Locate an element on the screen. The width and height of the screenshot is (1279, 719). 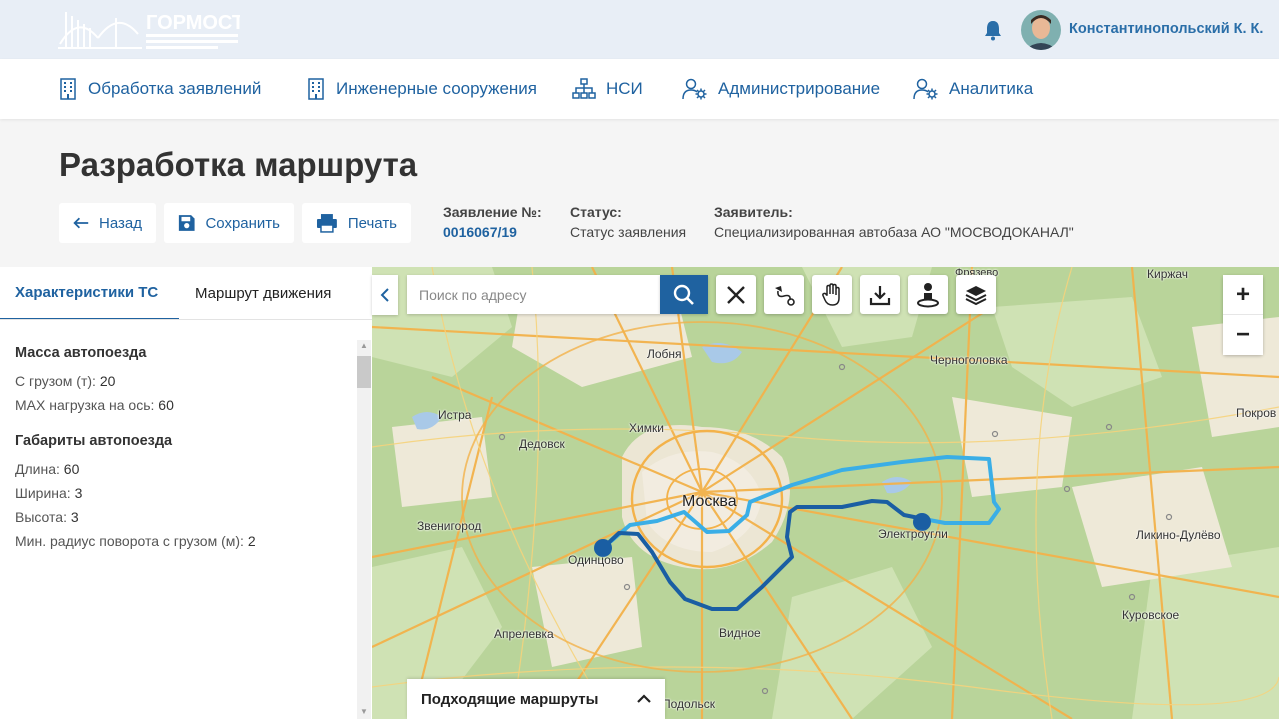
applicant-label: Заявитель: is located at coordinates (753, 212).